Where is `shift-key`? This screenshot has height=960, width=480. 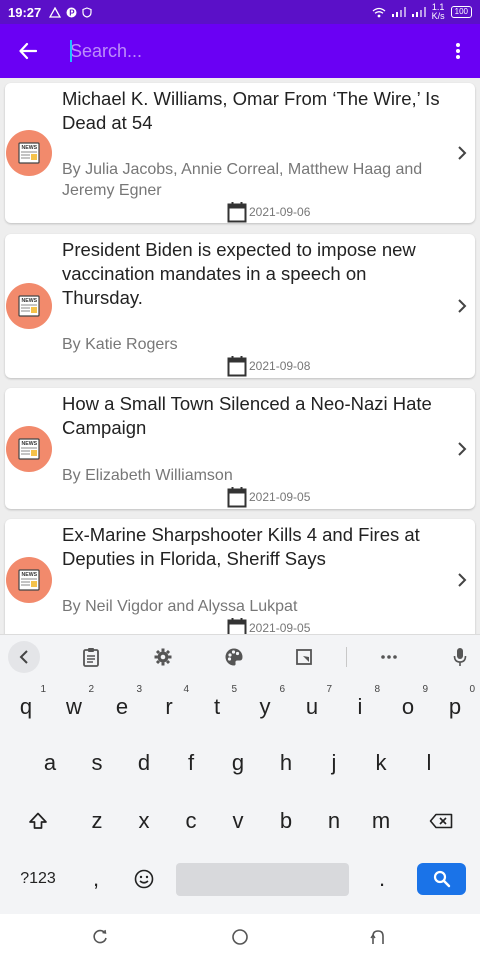 shift-key is located at coordinates (38, 821).